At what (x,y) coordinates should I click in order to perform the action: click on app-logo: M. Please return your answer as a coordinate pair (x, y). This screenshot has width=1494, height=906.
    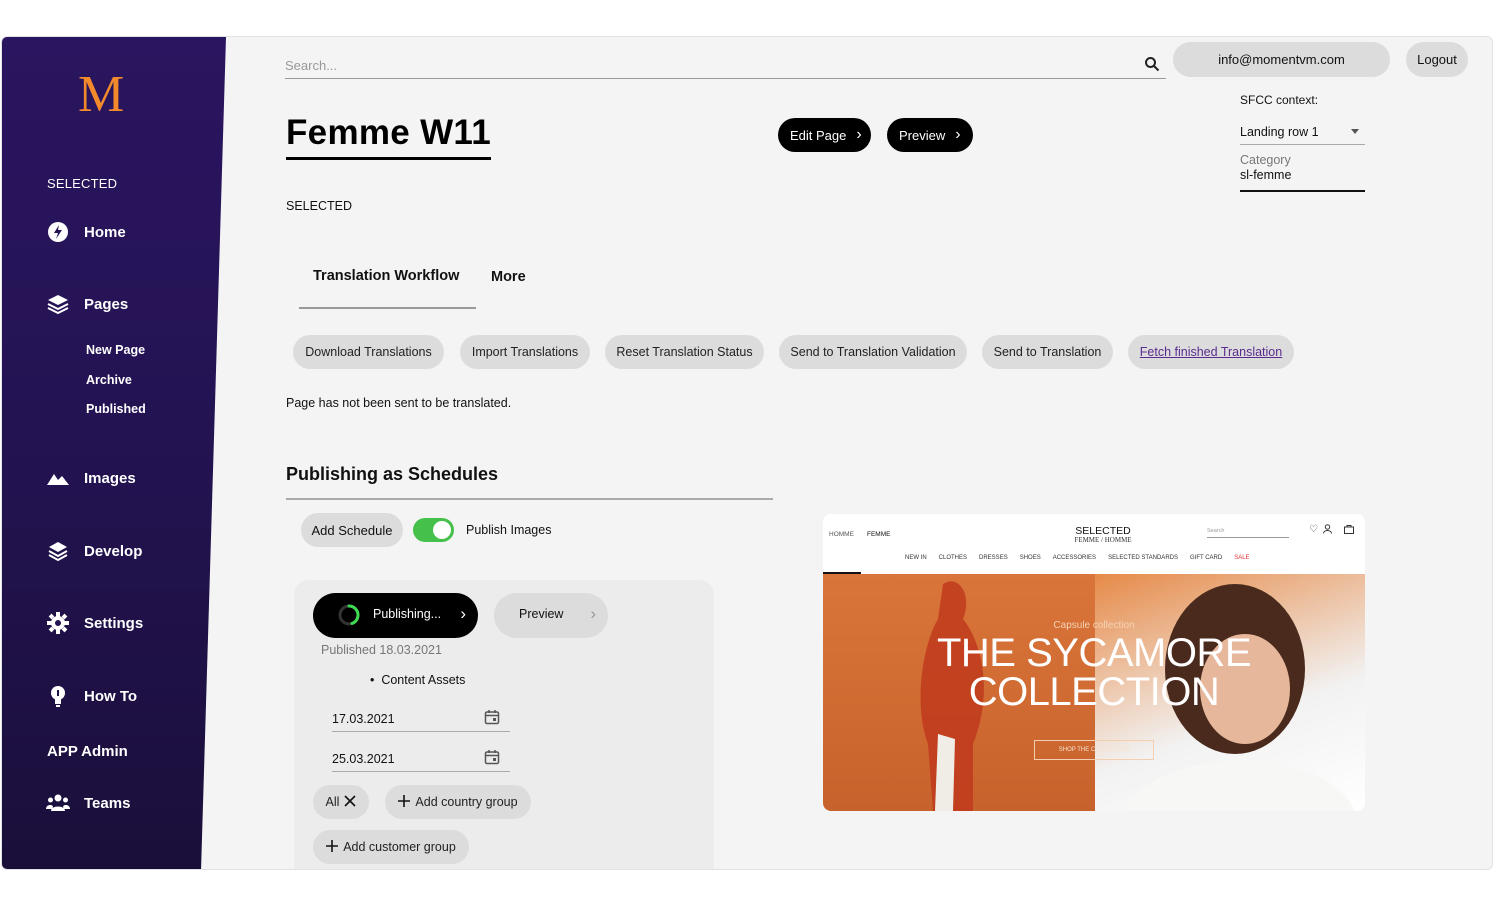
    Looking at the image, I should click on (101, 94).